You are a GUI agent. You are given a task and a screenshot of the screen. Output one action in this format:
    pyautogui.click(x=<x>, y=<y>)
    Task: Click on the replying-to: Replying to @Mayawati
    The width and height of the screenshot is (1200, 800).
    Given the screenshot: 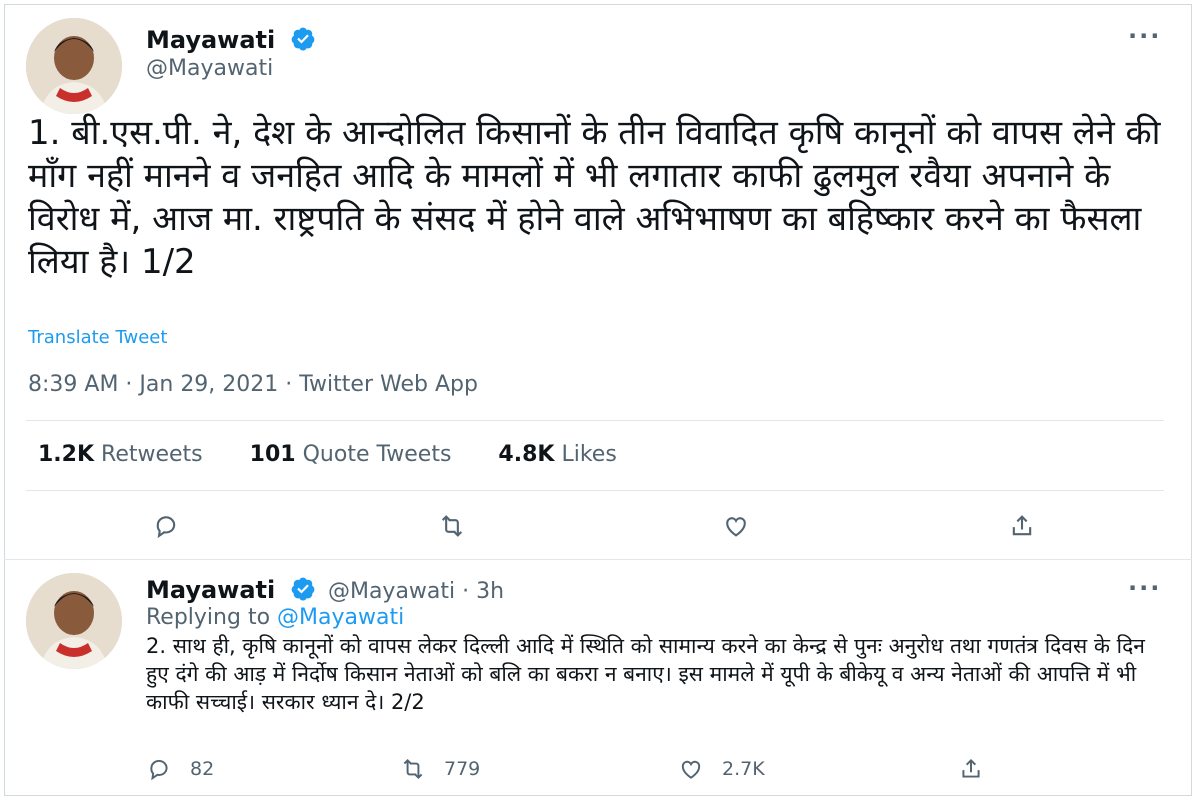 What is the action you would take?
    pyautogui.click(x=275, y=617)
    